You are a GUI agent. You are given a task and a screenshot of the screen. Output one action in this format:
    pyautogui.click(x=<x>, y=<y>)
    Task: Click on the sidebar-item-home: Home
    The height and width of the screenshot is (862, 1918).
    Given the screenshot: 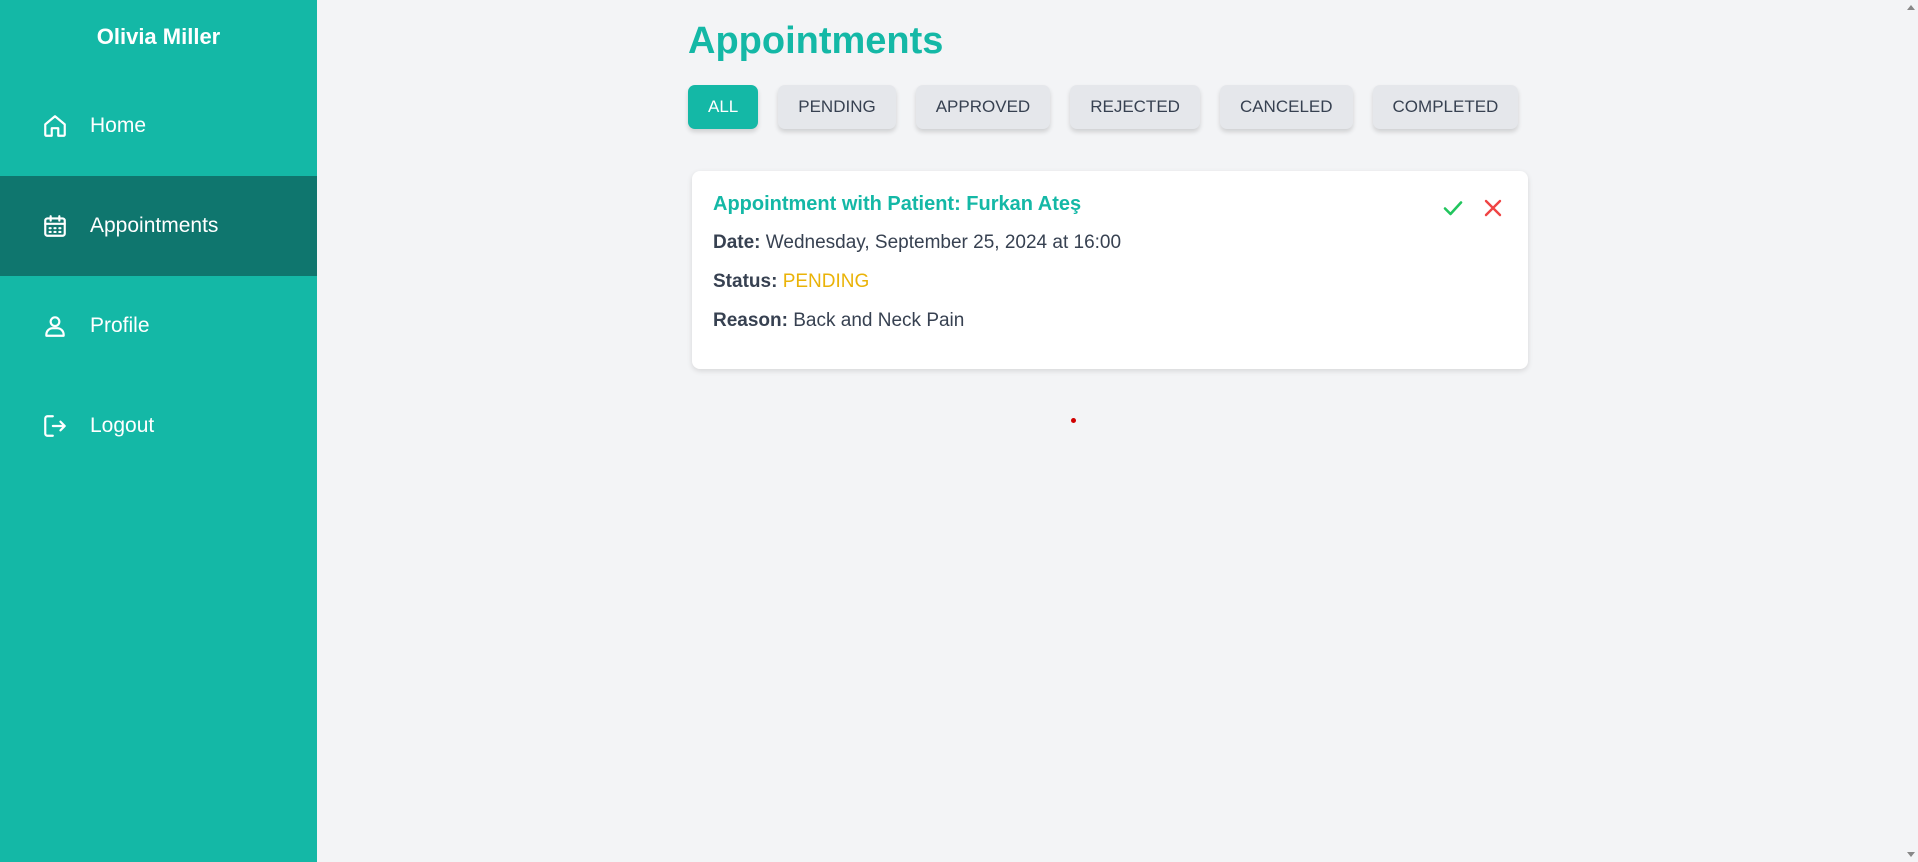 What is the action you would take?
    pyautogui.click(x=158, y=126)
    